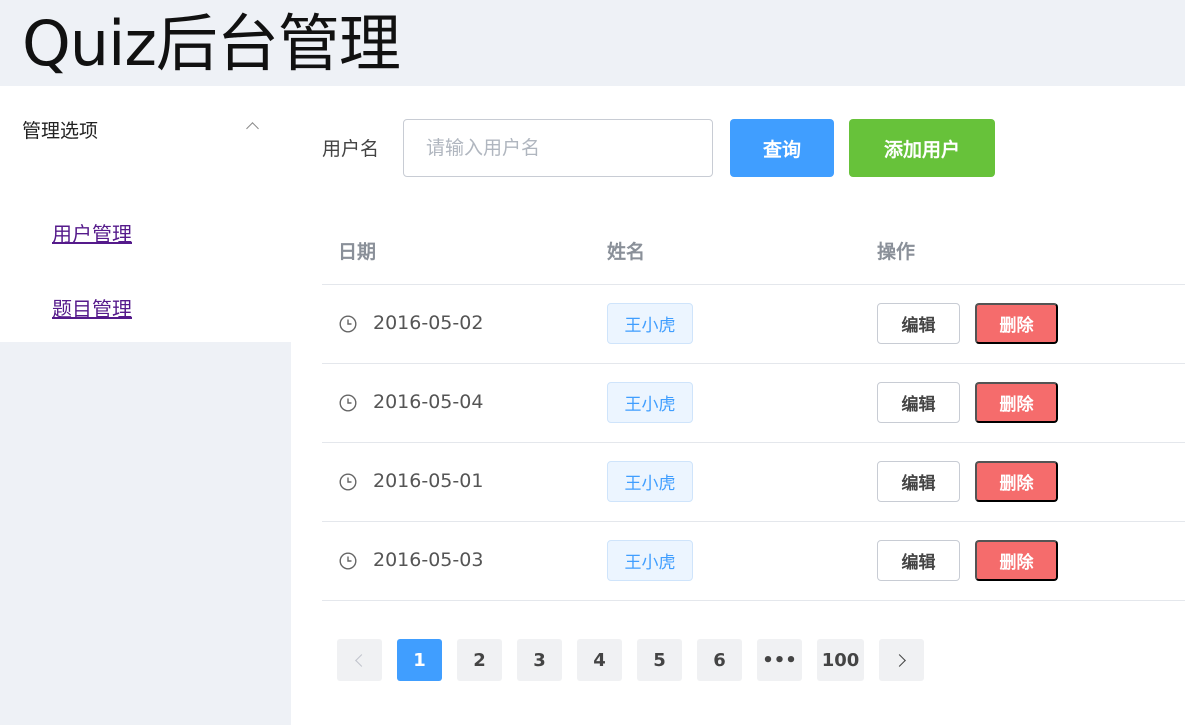 The image size is (1185, 725). What do you see at coordinates (252, 128) in the screenshot?
I see `chevron-up-icon` at bounding box center [252, 128].